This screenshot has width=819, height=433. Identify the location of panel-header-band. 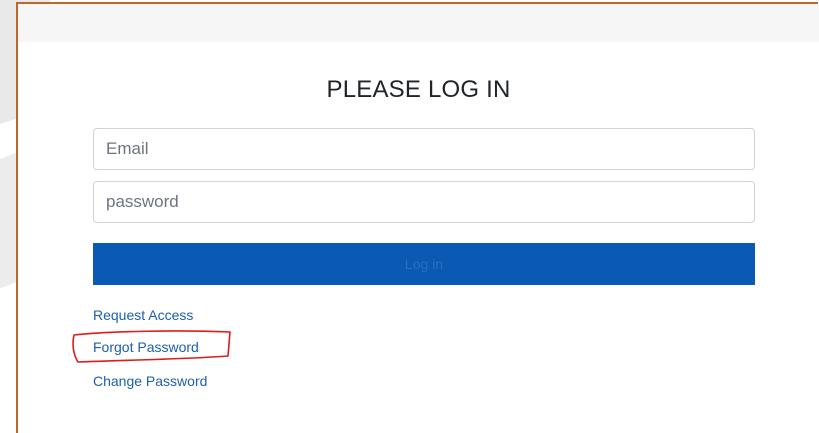
(418, 23).